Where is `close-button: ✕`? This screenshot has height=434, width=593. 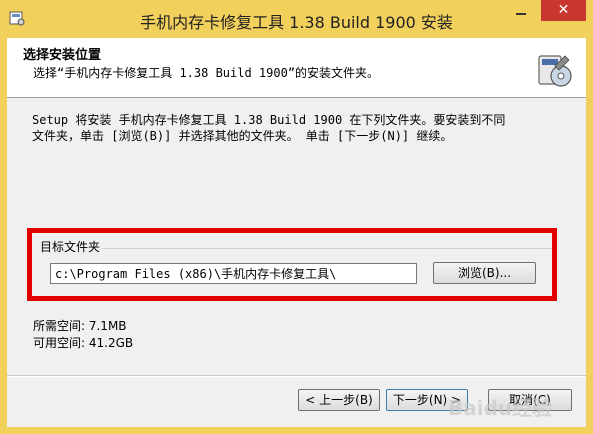
close-button: ✕ is located at coordinates (563, 10).